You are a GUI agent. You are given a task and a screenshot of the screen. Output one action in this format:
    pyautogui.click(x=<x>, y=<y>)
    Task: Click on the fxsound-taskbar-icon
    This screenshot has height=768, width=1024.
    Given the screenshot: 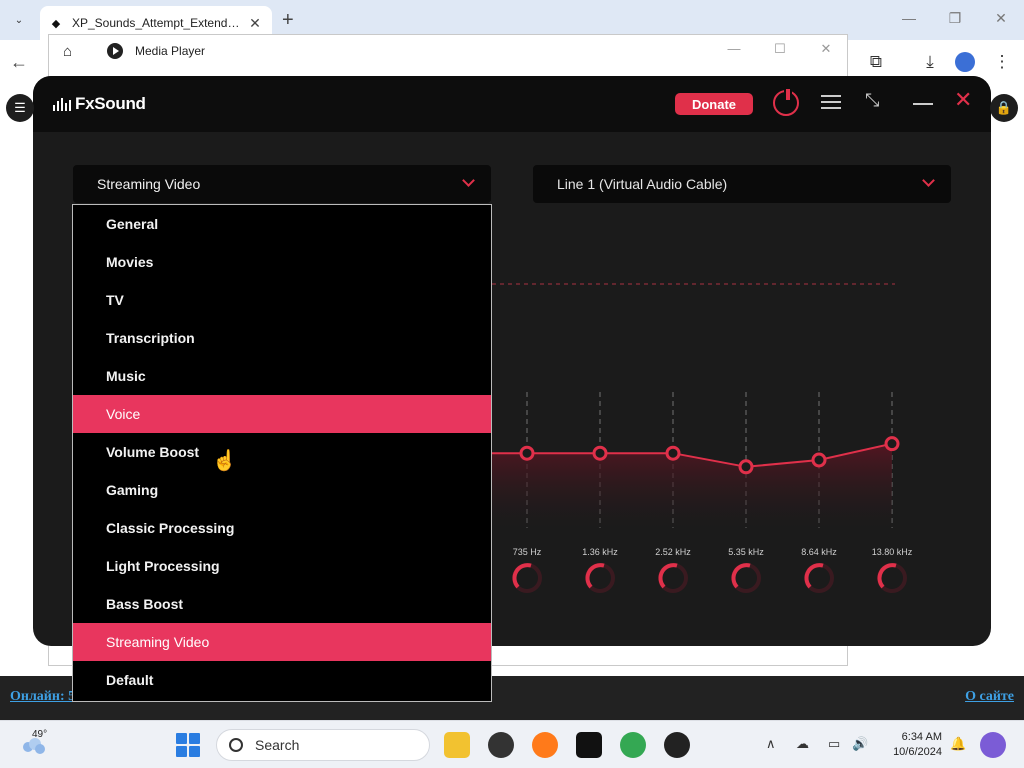 What is the action you would take?
    pyautogui.click(x=589, y=745)
    